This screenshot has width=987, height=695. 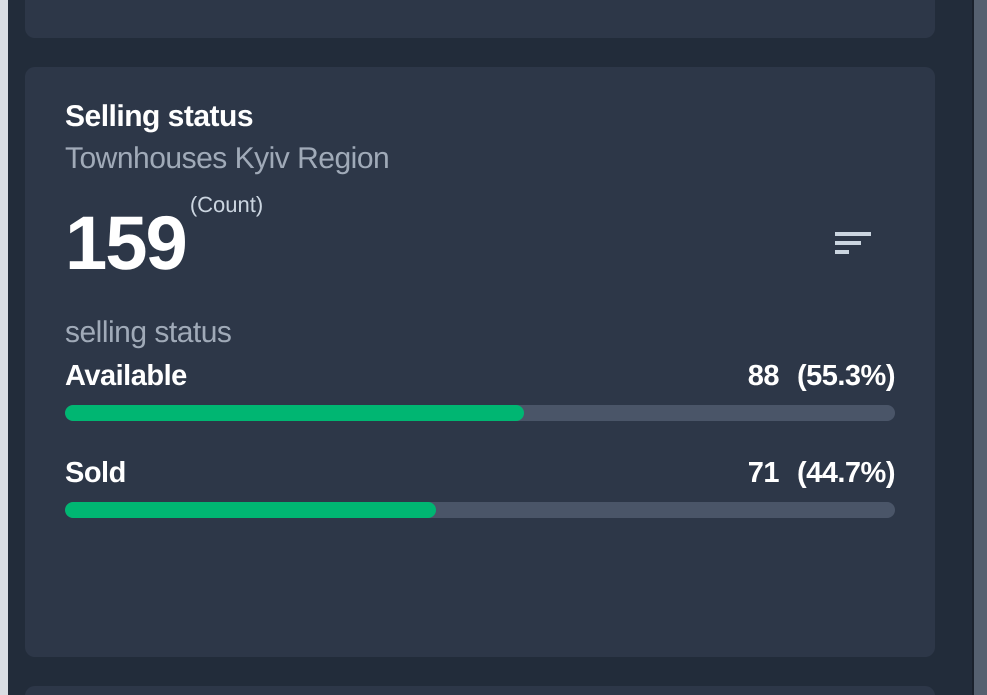 What do you see at coordinates (853, 244) in the screenshot?
I see `sort-icon` at bounding box center [853, 244].